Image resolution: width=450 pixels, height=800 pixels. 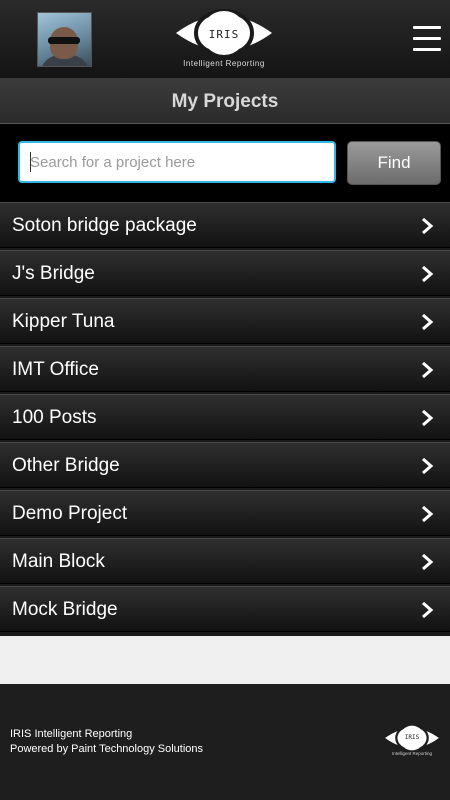 What do you see at coordinates (224, 63) in the screenshot?
I see `logo-subtitle: Intelligent Reporting` at bounding box center [224, 63].